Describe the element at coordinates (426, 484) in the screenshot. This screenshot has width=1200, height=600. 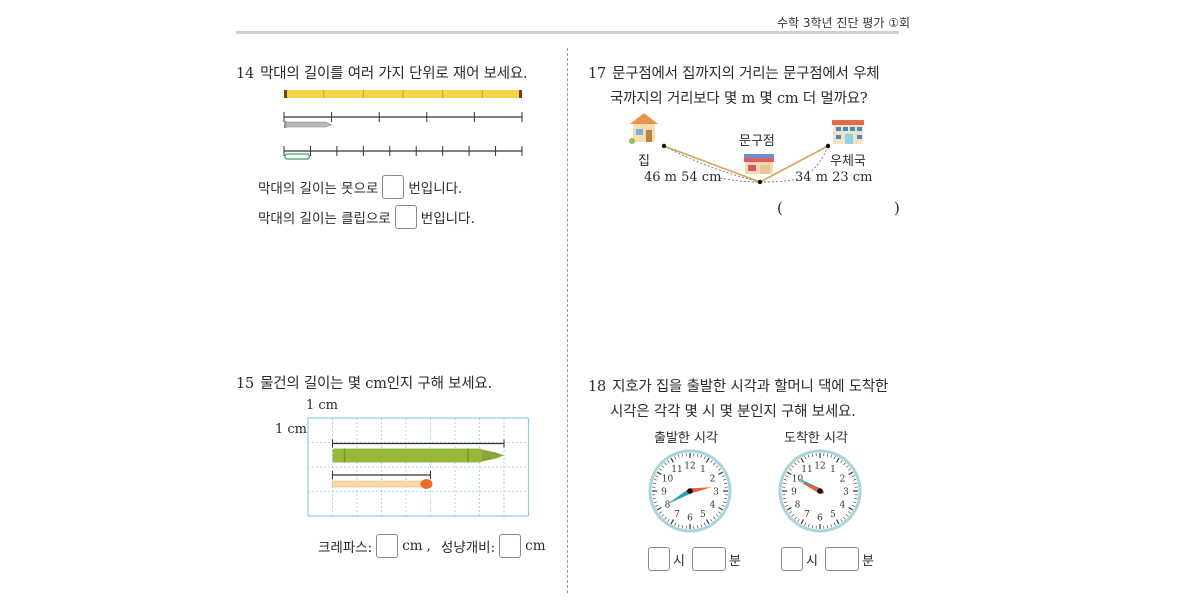
I see `match-head` at that location.